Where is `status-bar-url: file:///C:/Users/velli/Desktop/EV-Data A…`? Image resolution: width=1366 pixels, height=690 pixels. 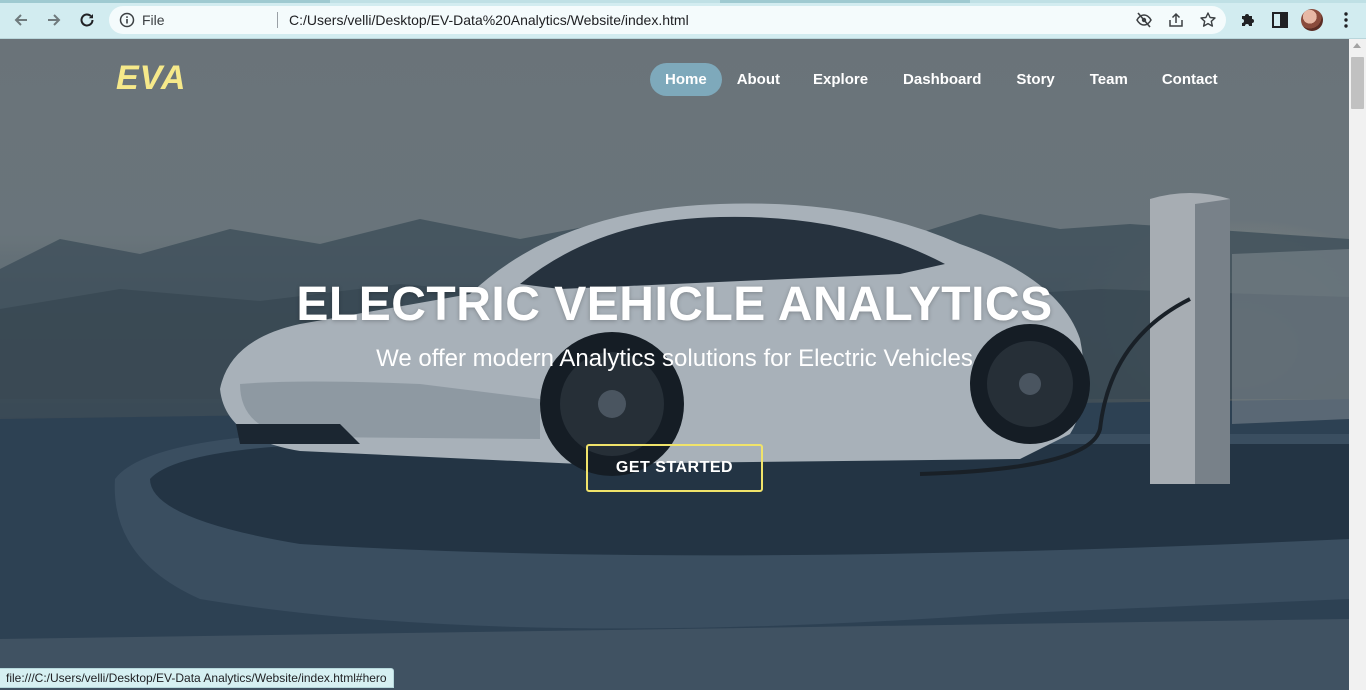
status-bar-url: file:///C:/Users/velli/Desktop/EV-Data A… is located at coordinates (197, 678).